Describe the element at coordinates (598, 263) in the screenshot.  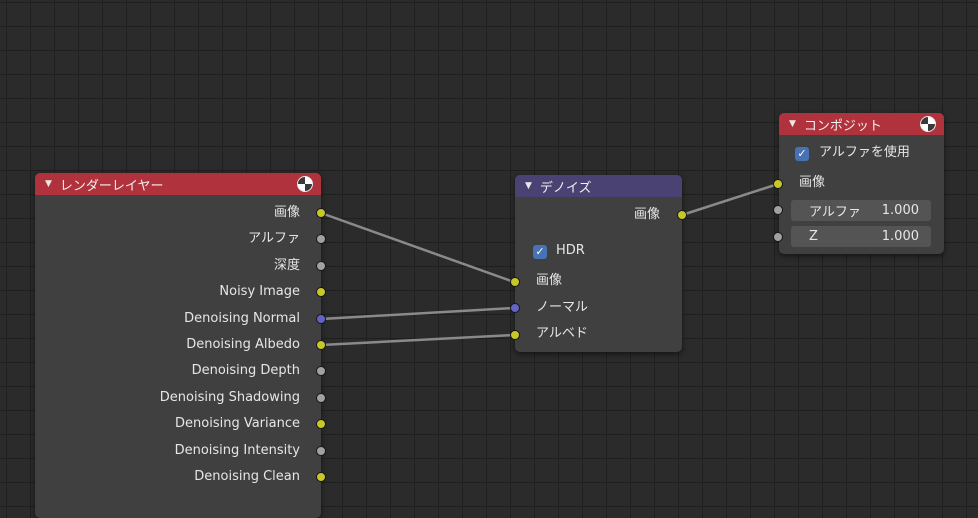
I see `denoise-node: ▼ デノイズ 画像 ✓ HDR 画像 ノーマル アルベド` at that location.